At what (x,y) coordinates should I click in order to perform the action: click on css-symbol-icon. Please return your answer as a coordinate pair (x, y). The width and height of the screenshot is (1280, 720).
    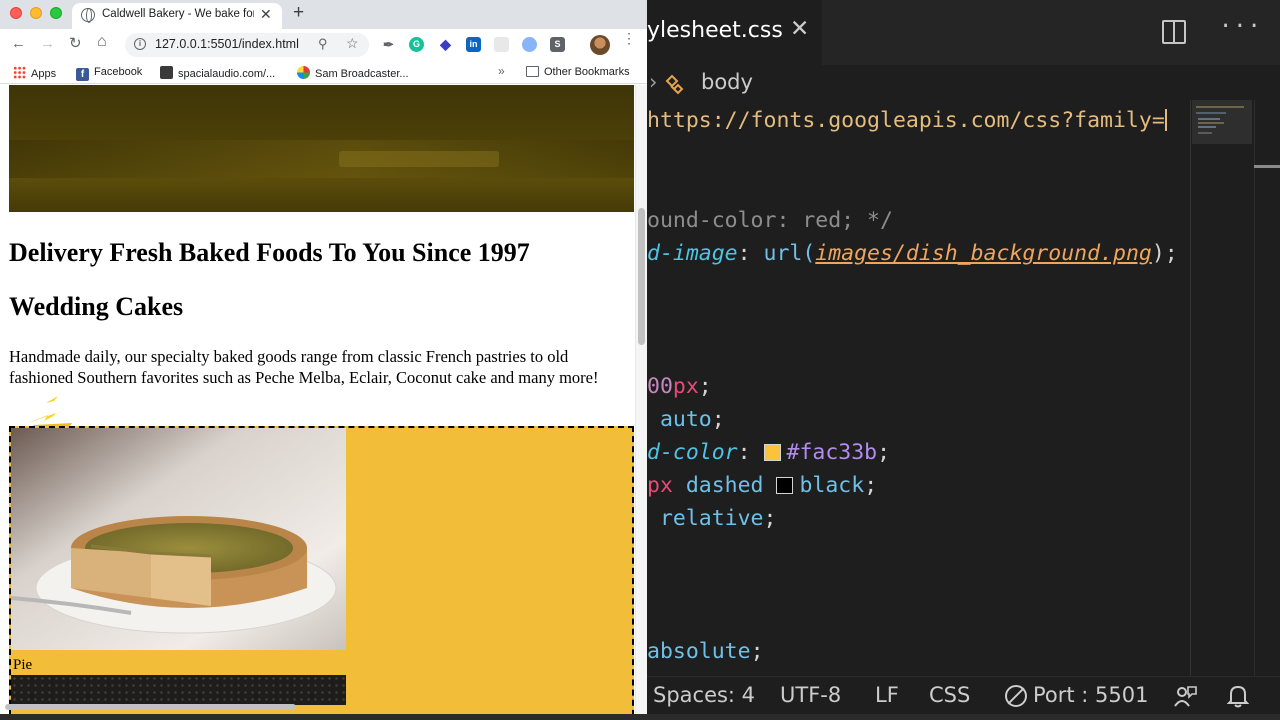
    Looking at the image, I should click on (674, 84).